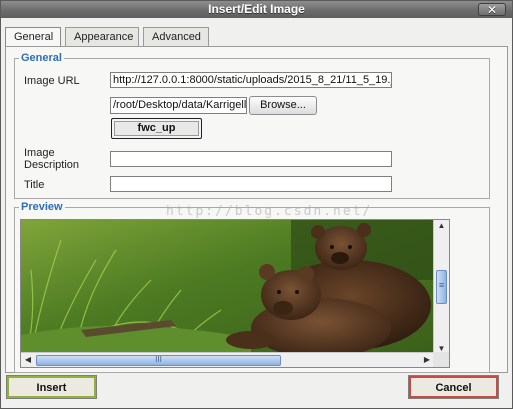 This screenshot has height=409, width=513. I want to click on preview-vertical-scrollbar: ▲ ≡ ▼, so click(441, 287).